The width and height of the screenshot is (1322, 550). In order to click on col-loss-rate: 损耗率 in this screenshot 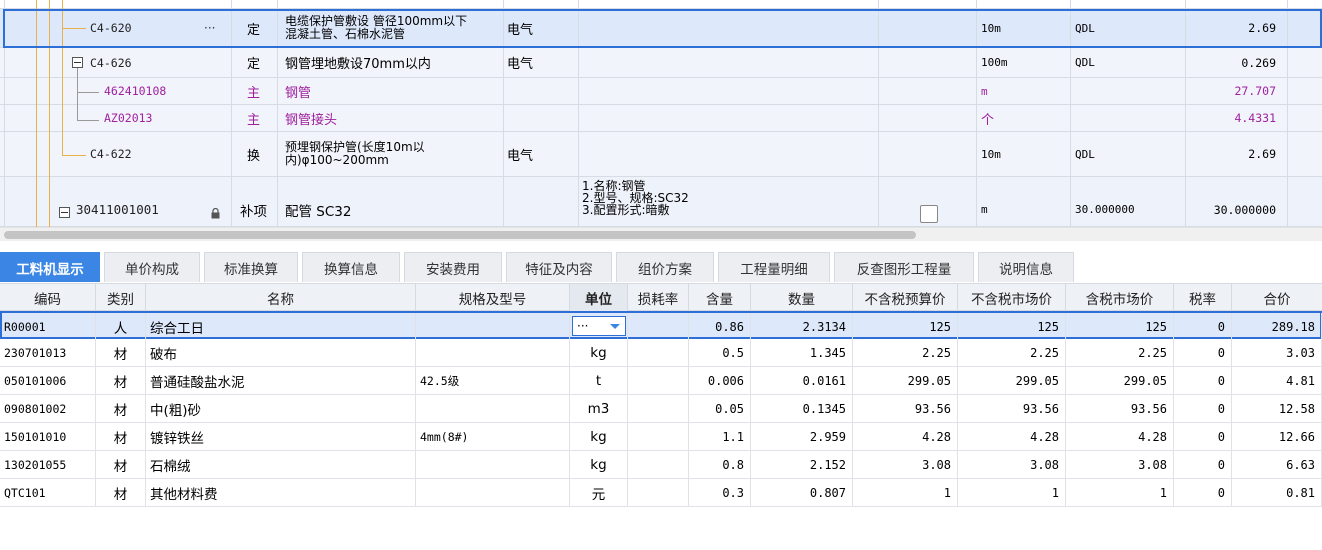, I will do `click(658, 297)`.